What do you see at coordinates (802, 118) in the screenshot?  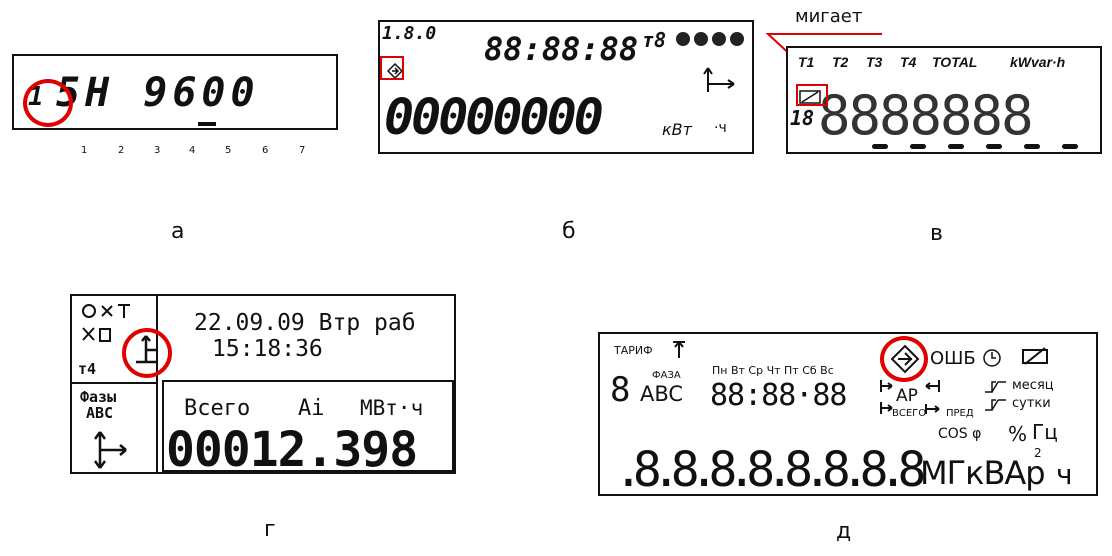 I see `panel-v-left-digits: 18` at bounding box center [802, 118].